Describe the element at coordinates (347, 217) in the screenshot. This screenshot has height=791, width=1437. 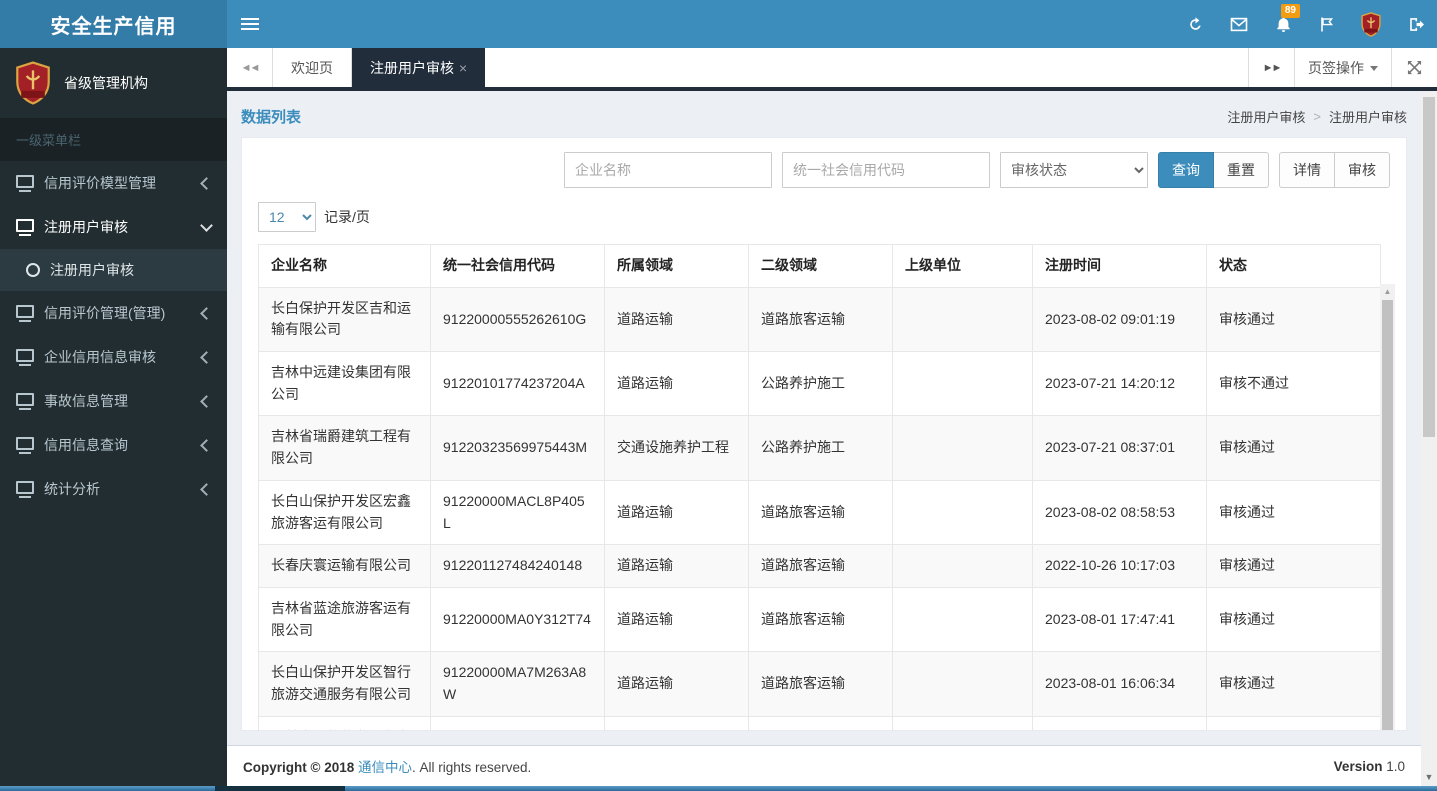
I see `page-size-label: 记录/页` at that location.